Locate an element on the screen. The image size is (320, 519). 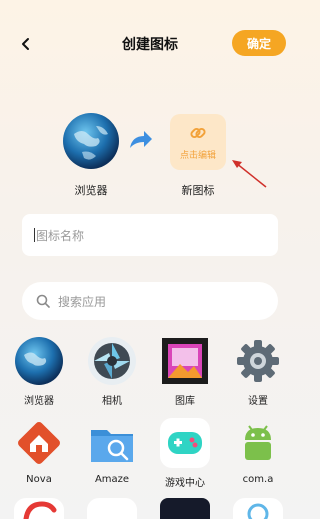
search-placeholder: 搜索应用 is located at coordinates (82, 301).